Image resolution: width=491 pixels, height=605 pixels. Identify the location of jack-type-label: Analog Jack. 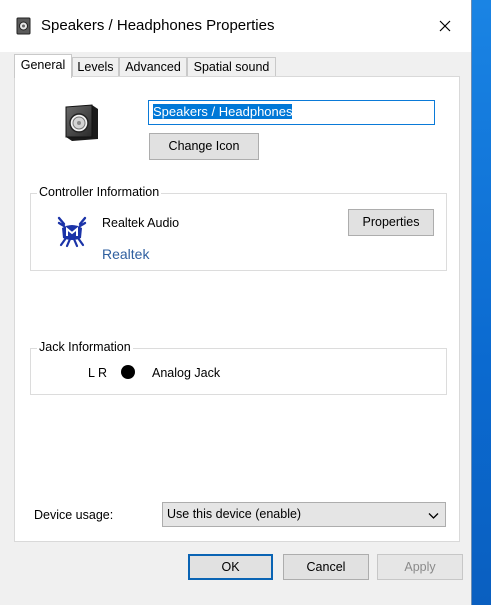
(186, 373).